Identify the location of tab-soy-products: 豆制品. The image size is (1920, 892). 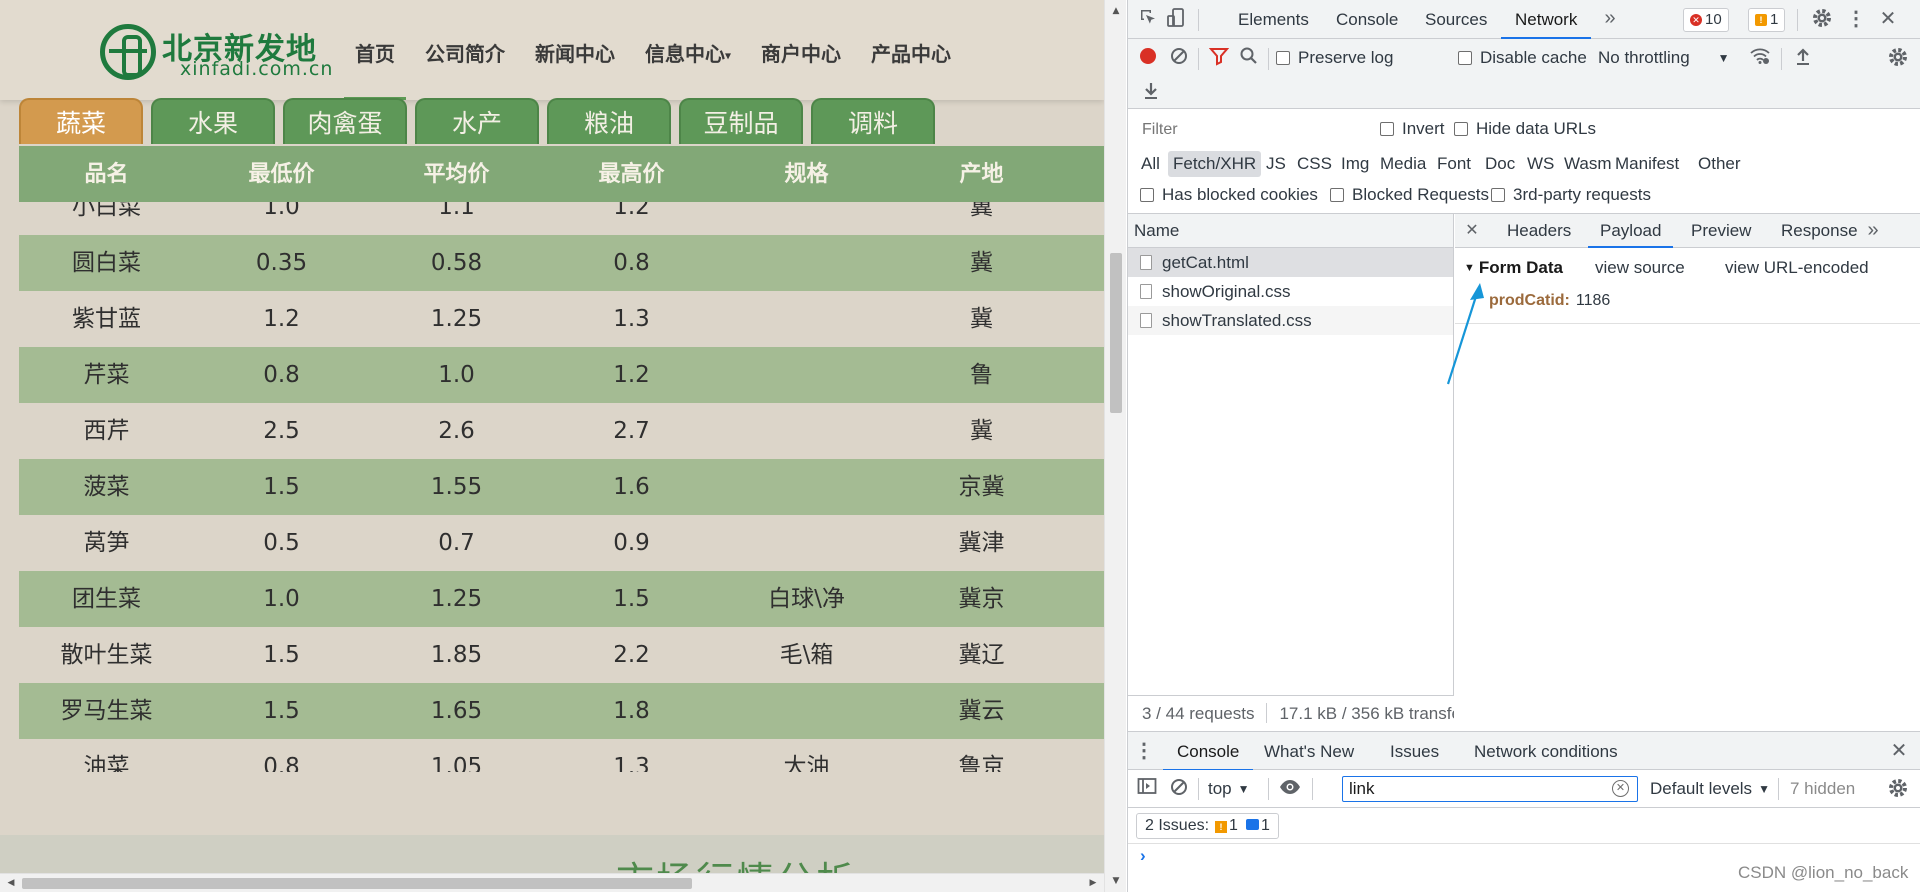
(741, 121).